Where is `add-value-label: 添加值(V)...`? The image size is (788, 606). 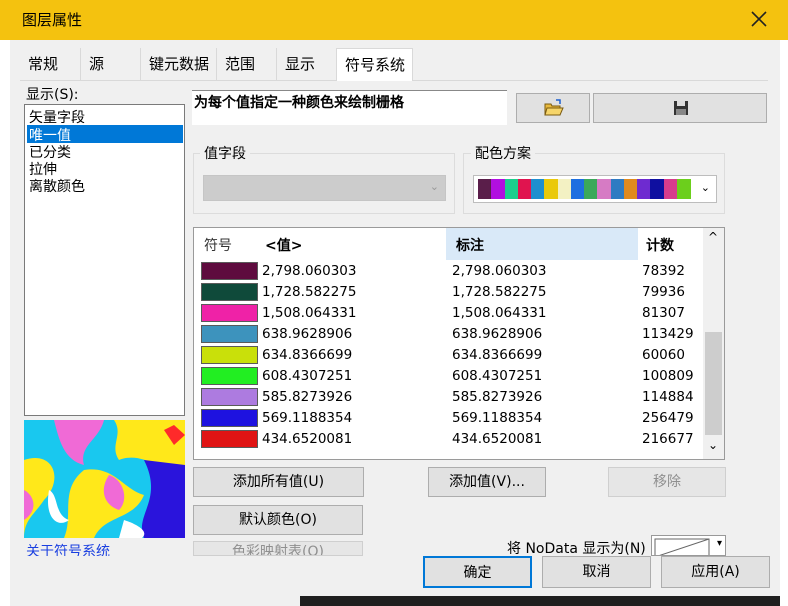
add-value-label: 添加值(V)... is located at coordinates (487, 482).